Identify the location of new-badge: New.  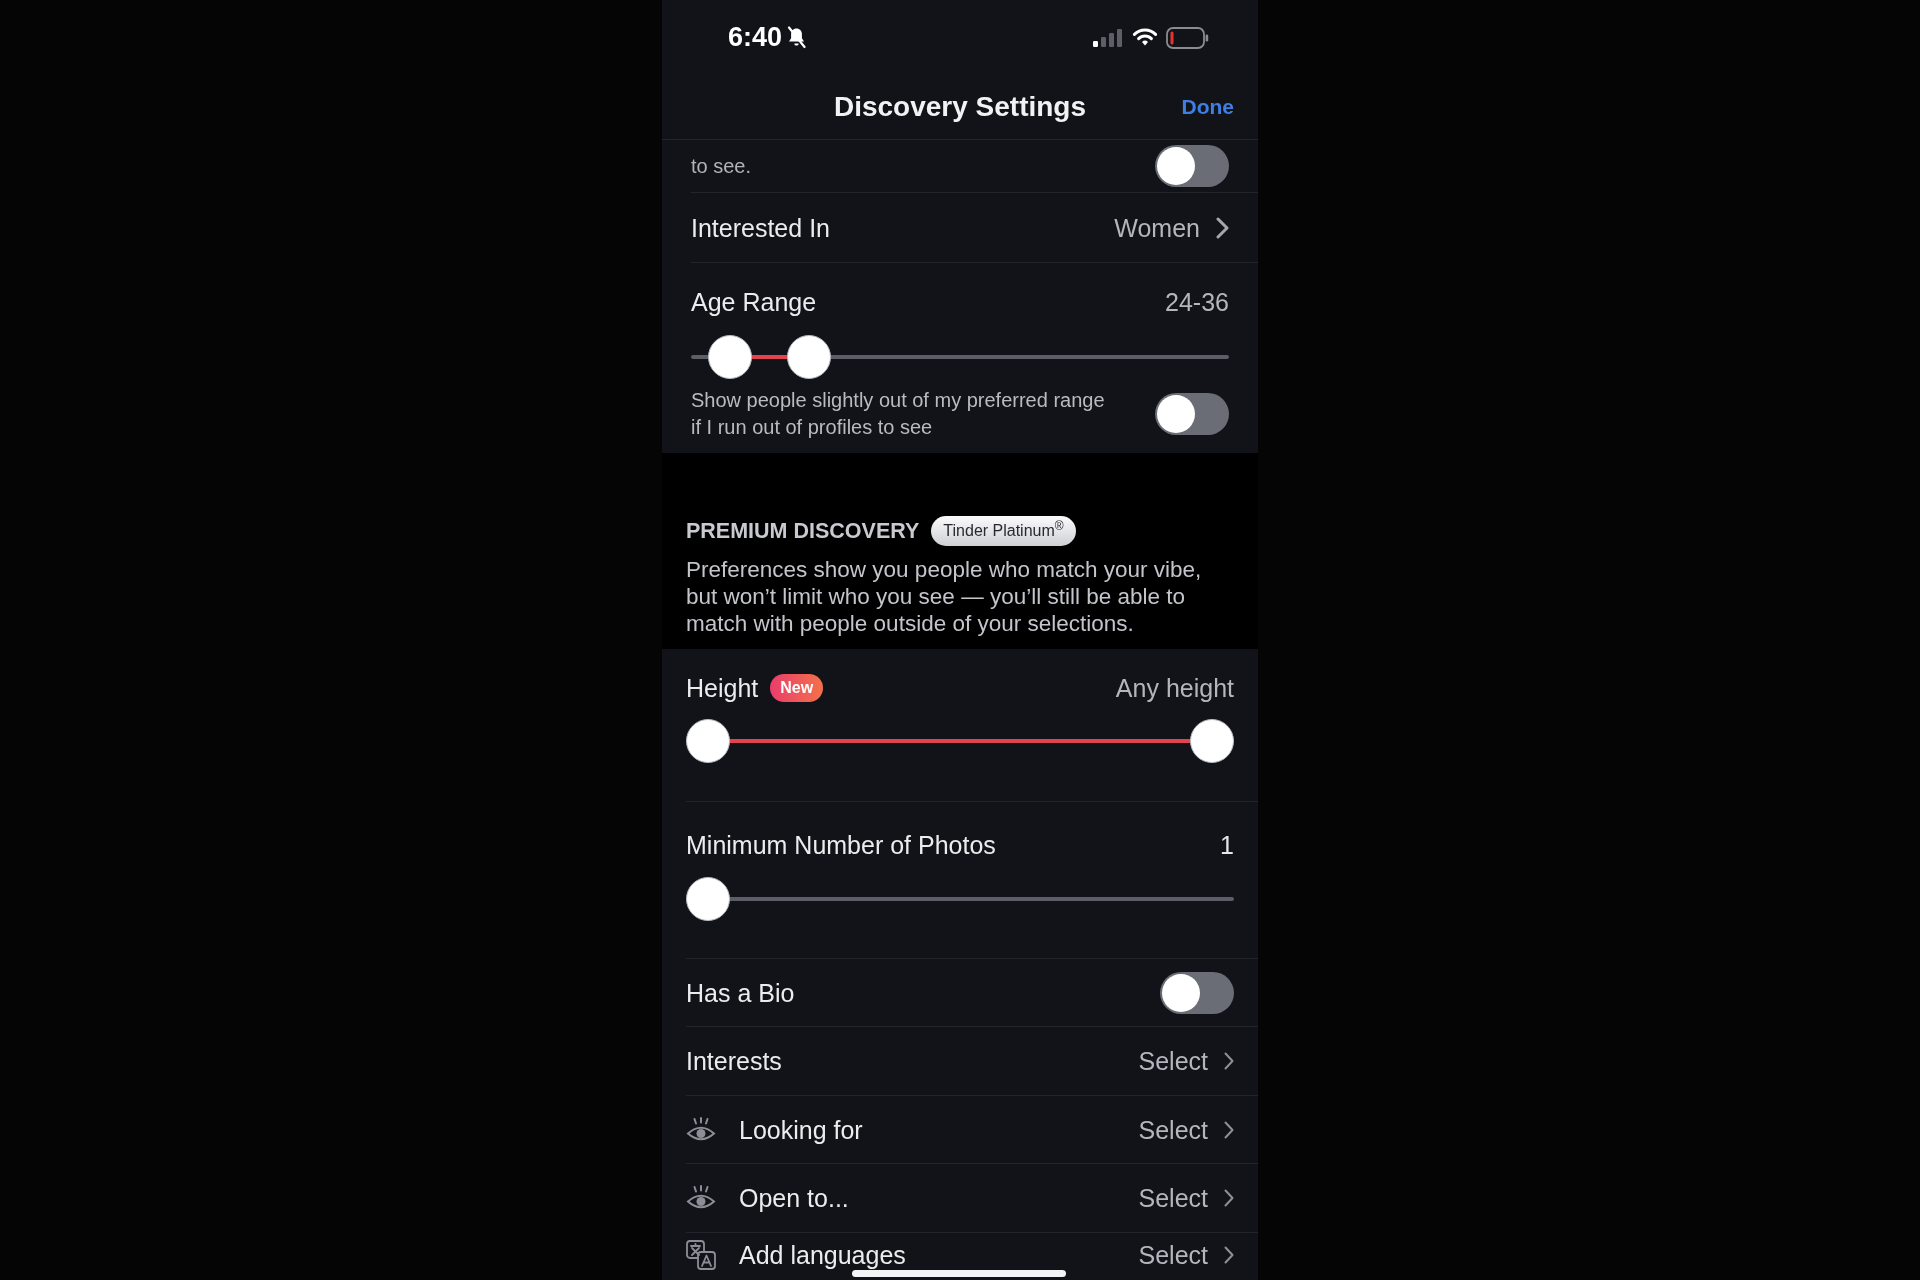
(797, 688).